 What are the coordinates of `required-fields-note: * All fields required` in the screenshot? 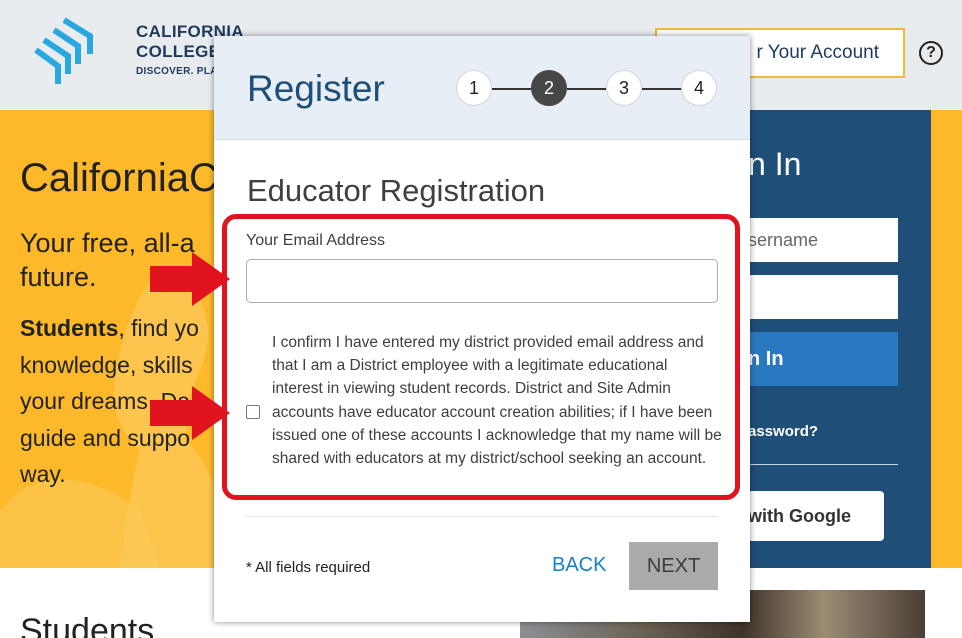 It's located at (308, 567).